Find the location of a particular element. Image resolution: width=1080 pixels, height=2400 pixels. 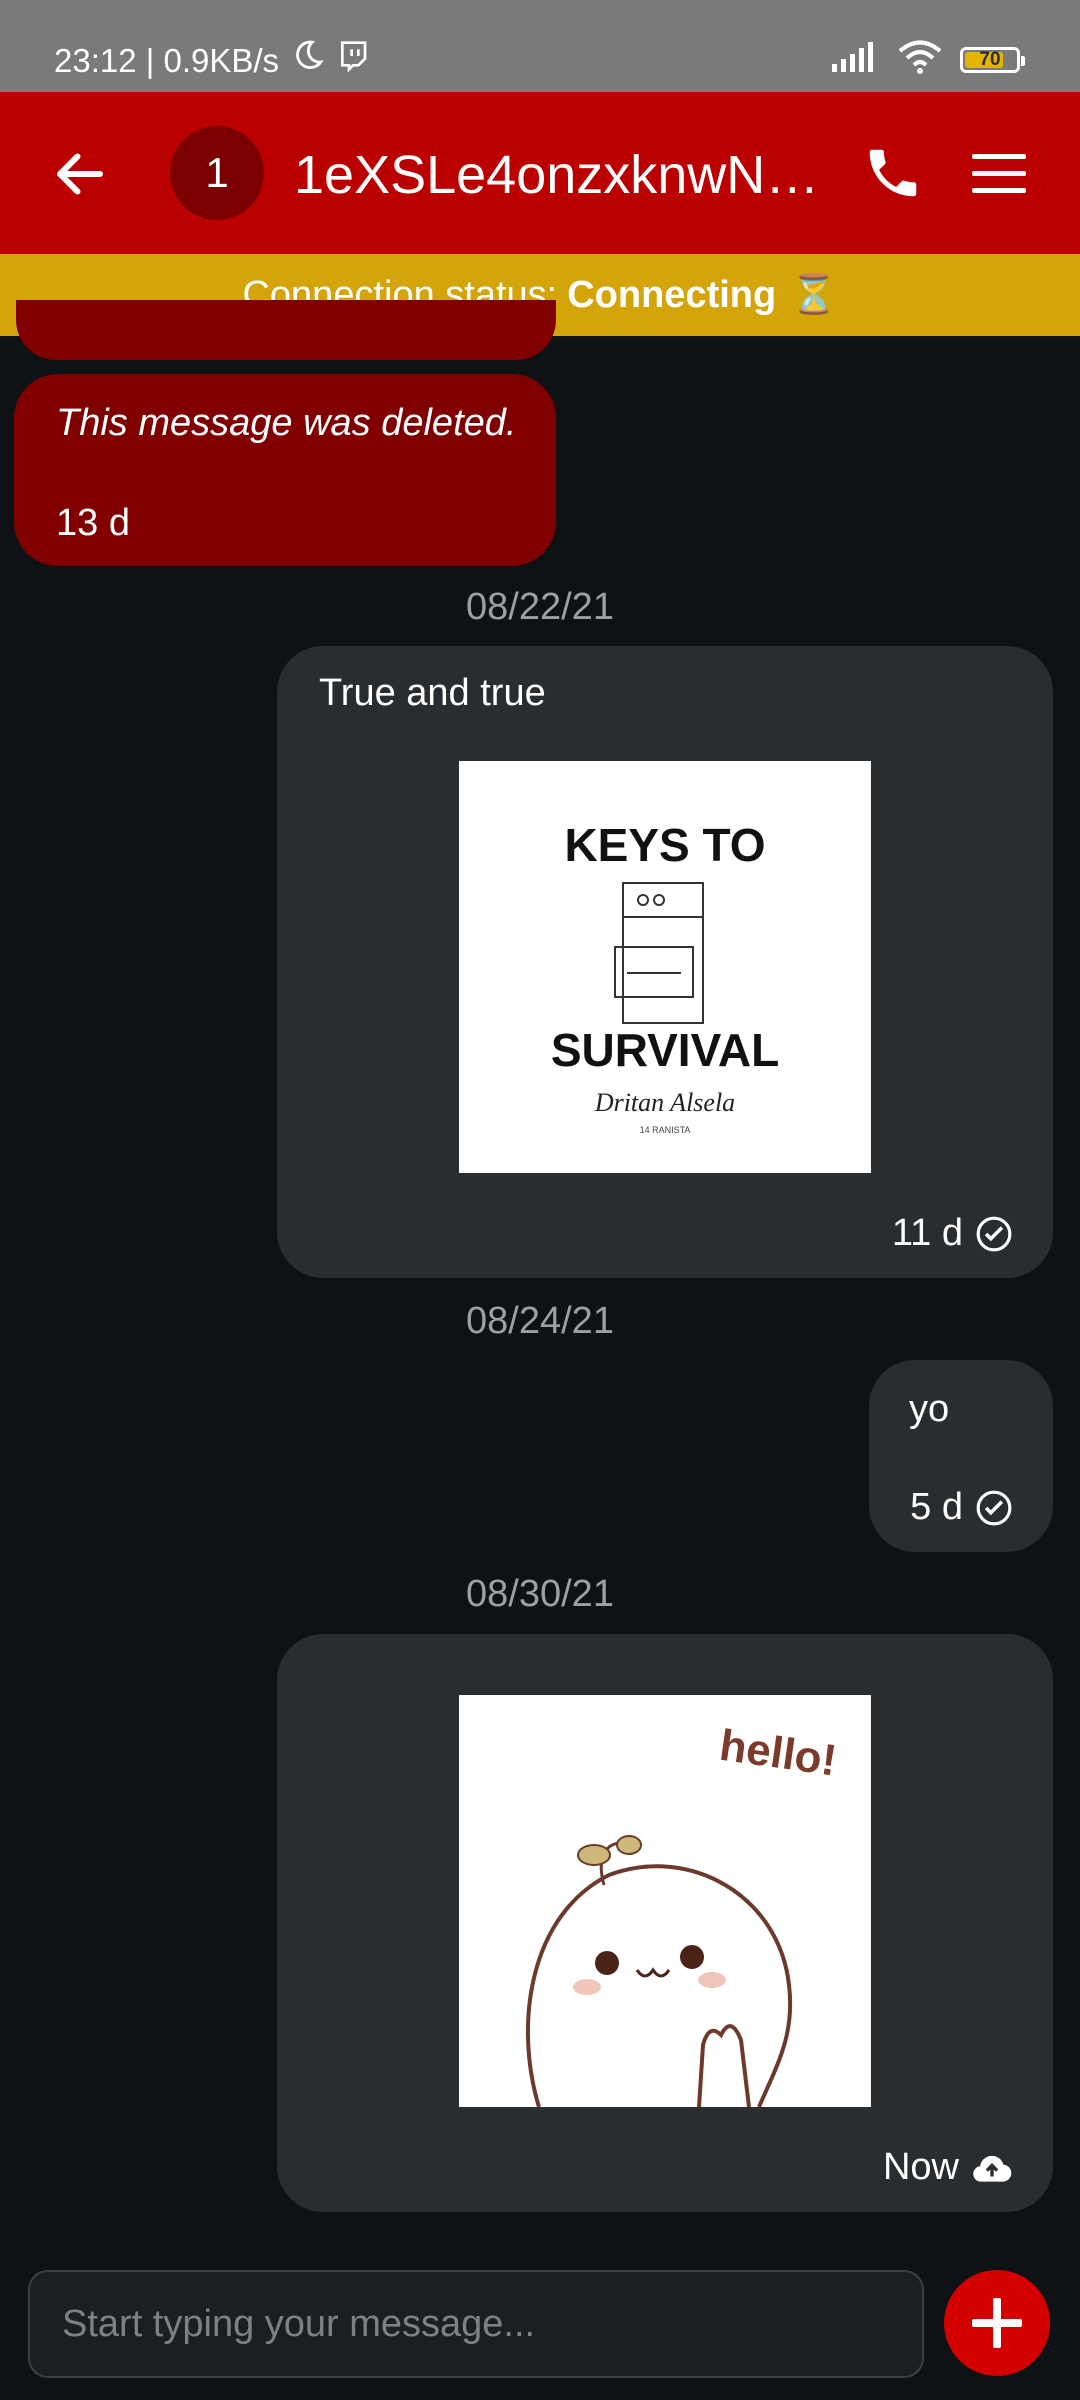

avatar: 1 is located at coordinates (217, 173).